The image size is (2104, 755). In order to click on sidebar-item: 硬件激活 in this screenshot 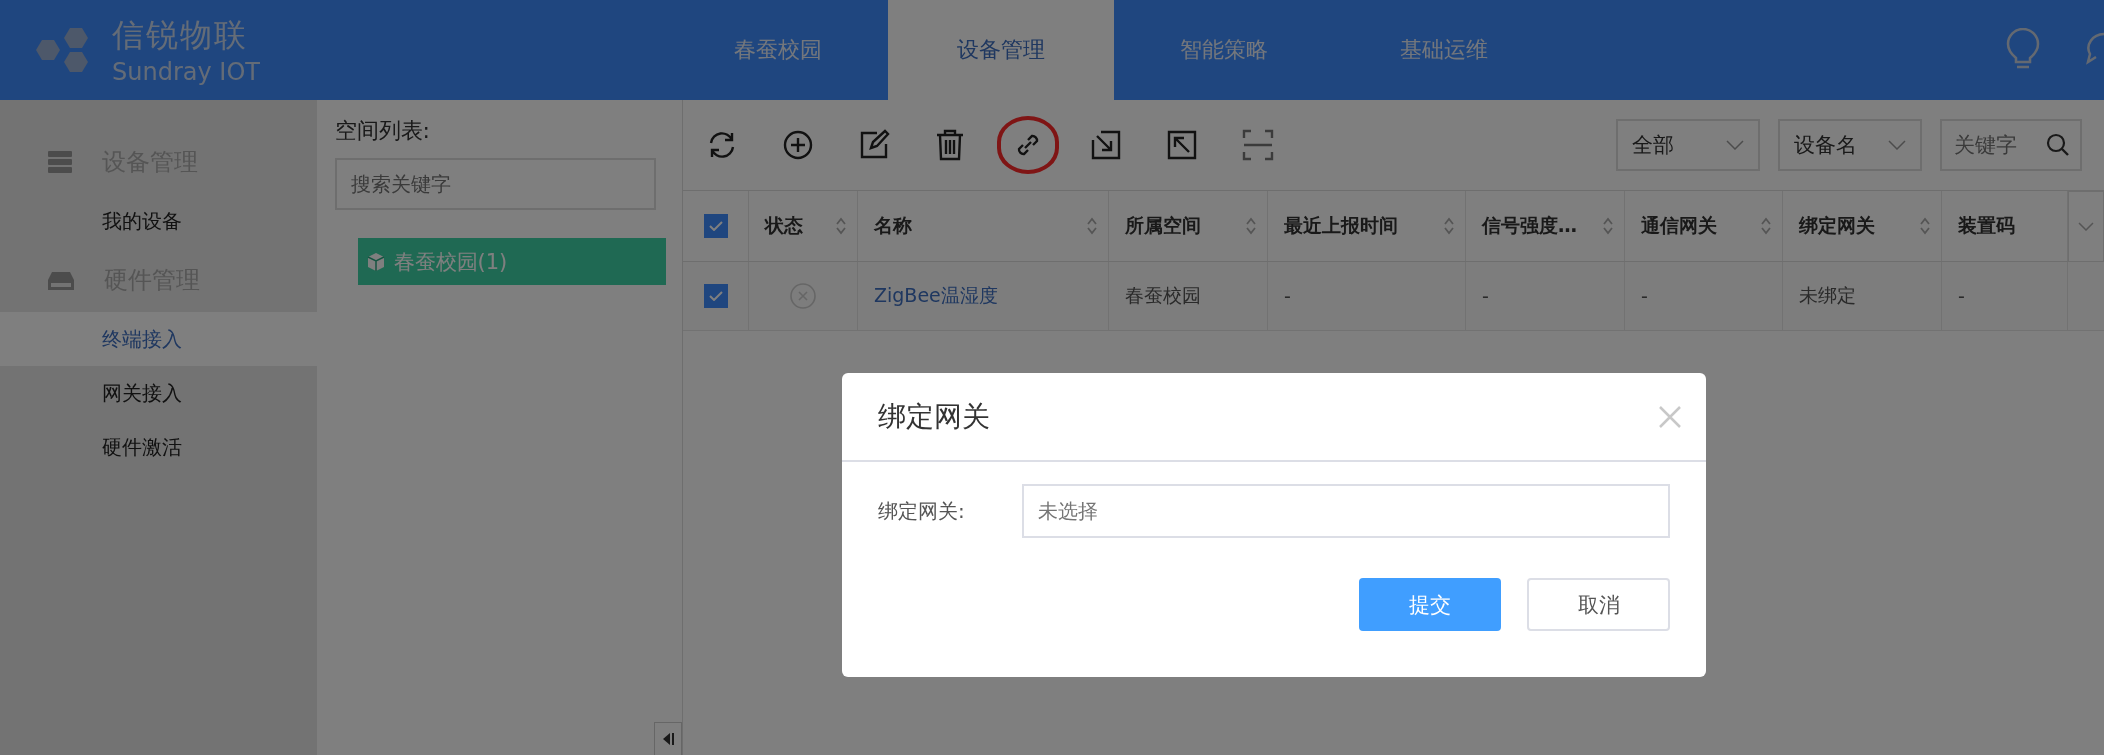, I will do `click(158, 447)`.